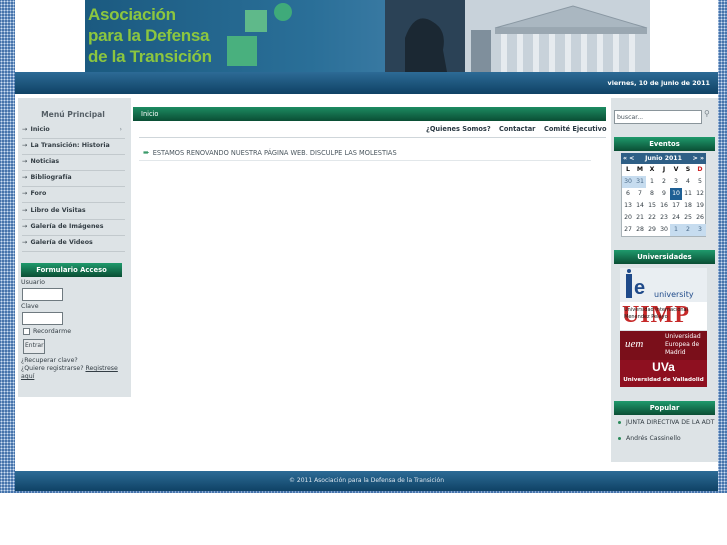 Image resolution: width=727 pixels, height=545 pixels. I want to click on calendar-day: 23, so click(664, 218).